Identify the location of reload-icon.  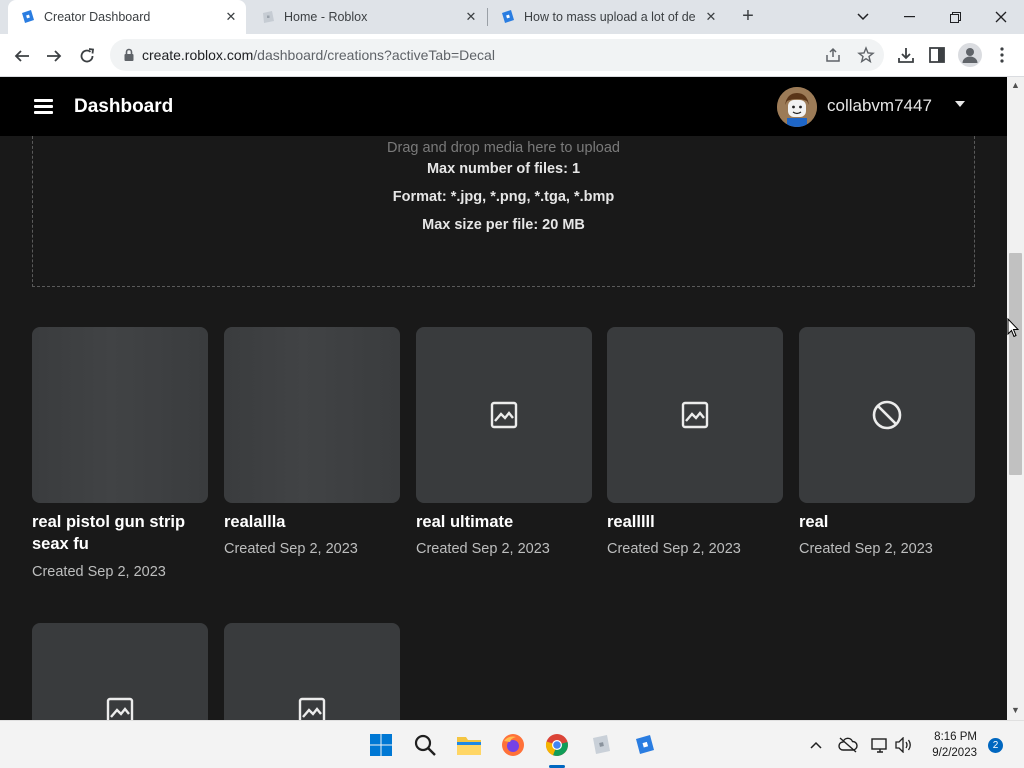
(87, 55).